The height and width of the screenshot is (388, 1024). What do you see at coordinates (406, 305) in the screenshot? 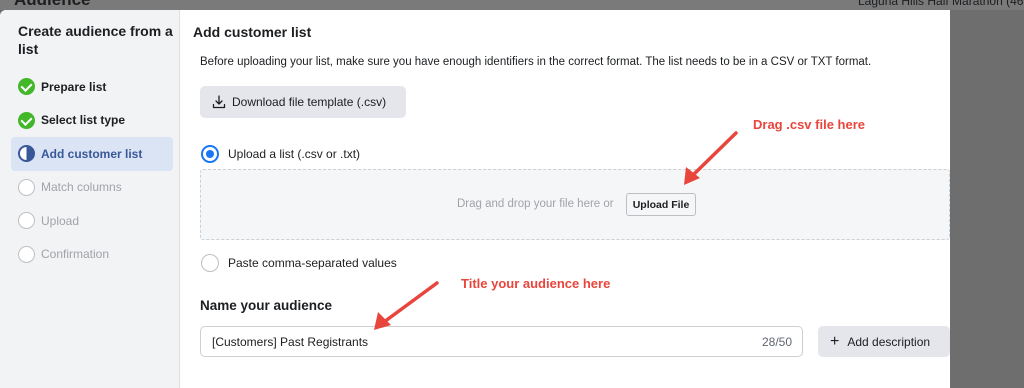
I see `arrow-to-name-input` at bounding box center [406, 305].